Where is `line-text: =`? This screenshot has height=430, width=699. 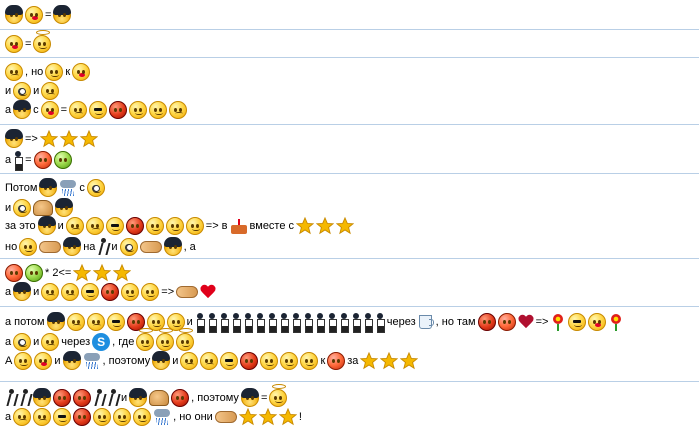
line-text: = is located at coordinates (28, 44).